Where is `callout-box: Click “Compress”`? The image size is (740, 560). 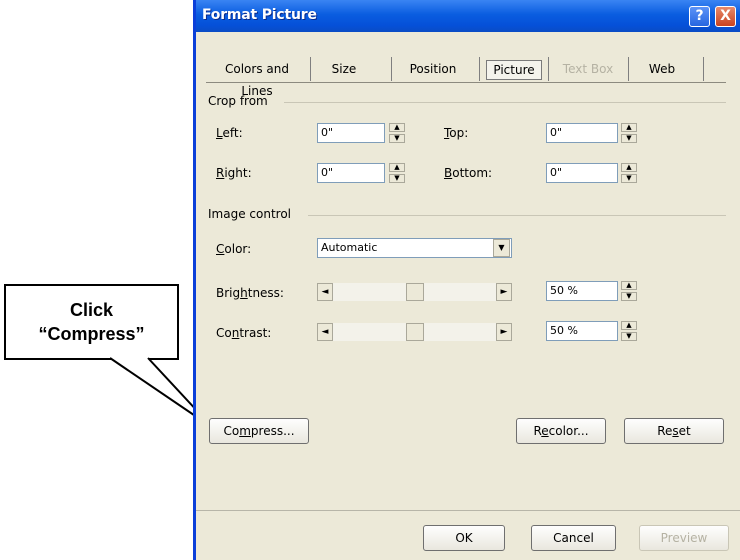
callout-box: Click “Compress” is located at coordinates (91, 322).